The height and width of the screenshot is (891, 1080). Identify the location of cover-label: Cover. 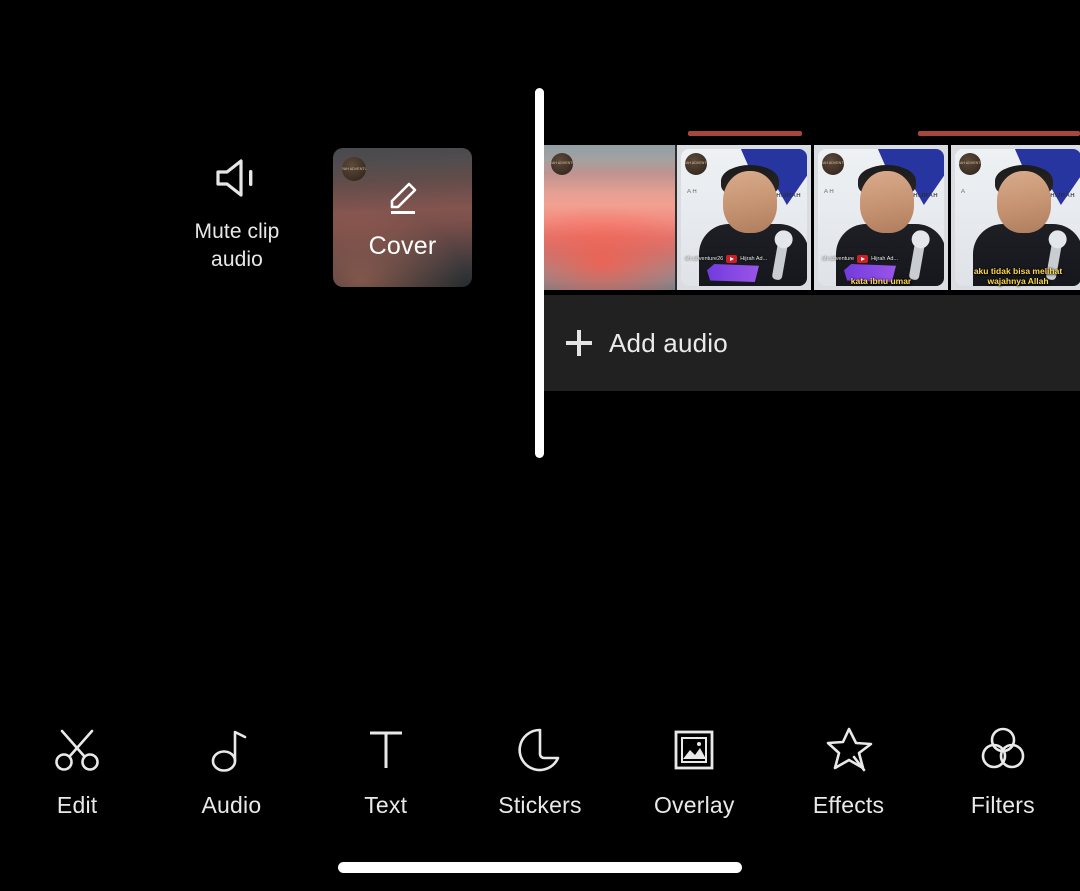
(402, 245).